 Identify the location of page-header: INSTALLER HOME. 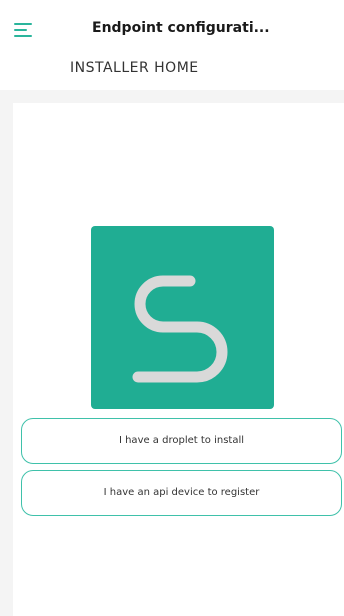
(172, 69).